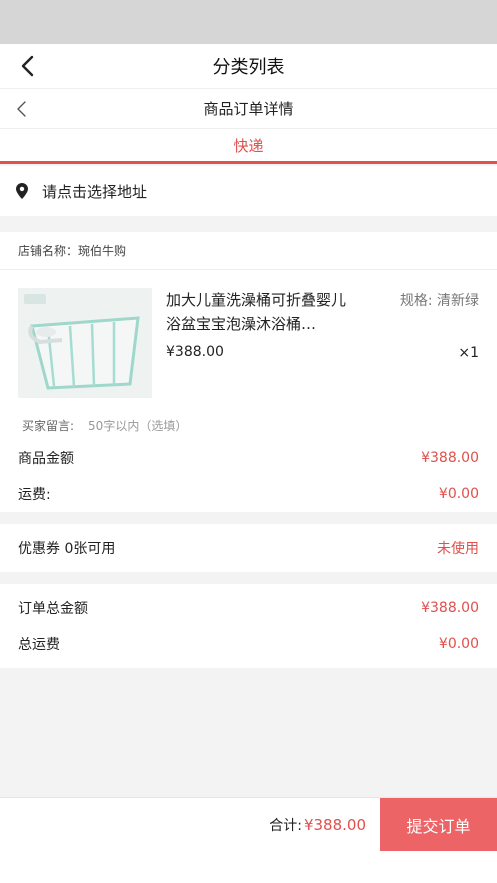  I want to click on goods-amount-value: ¥388.00, so click(450, 458).